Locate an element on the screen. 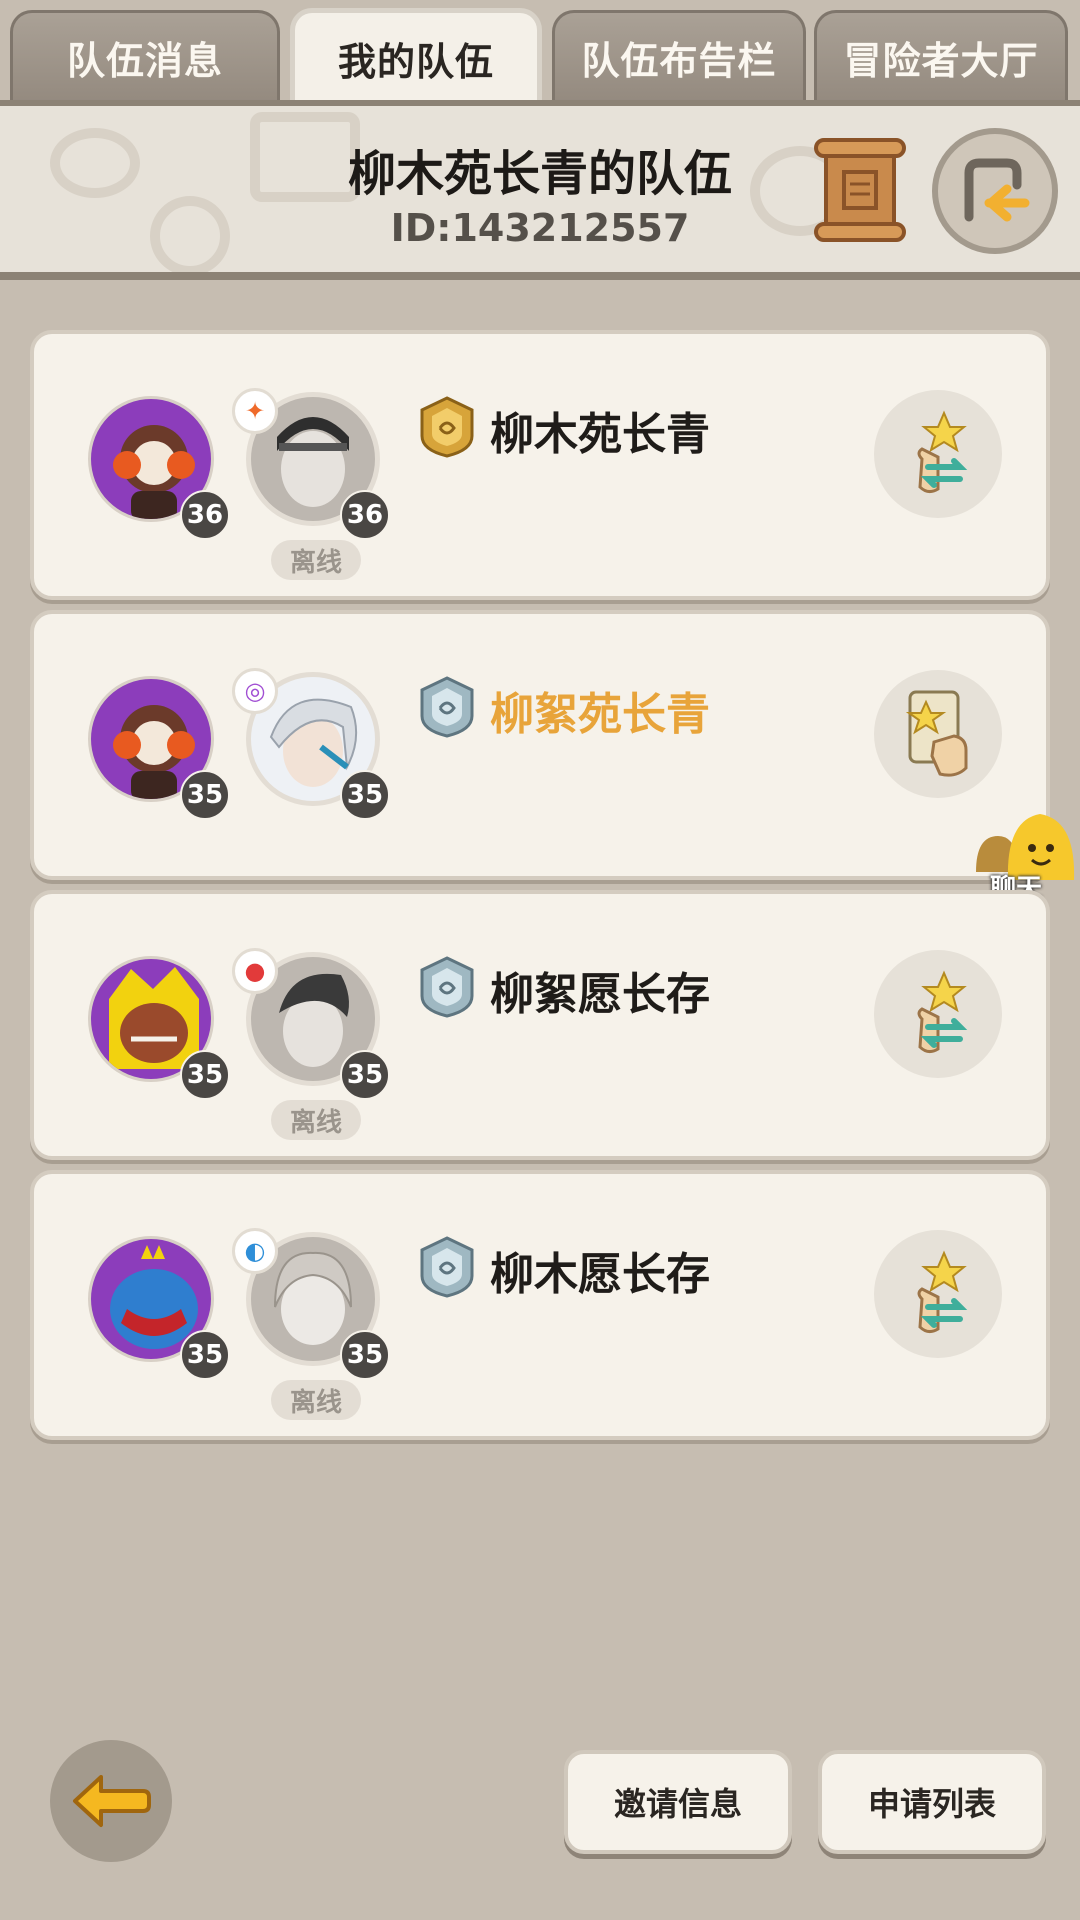  pet-level-badge: 36 is located at coordinates (205, 515).